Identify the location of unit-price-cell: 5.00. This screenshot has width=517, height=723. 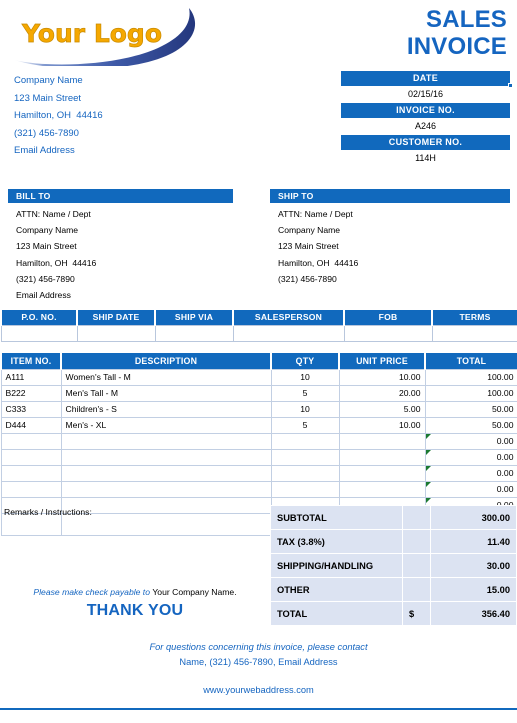
(382, 409).